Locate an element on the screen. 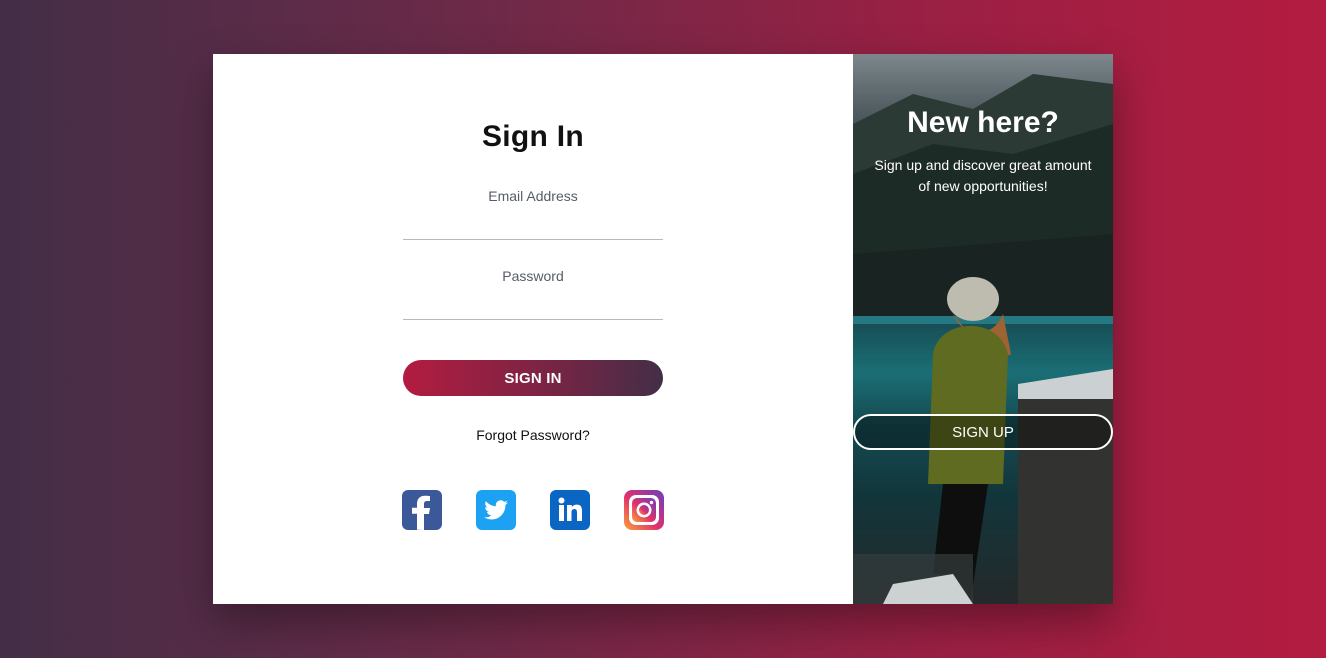 The image size is (1326, 658). email-field-group: Email Address is located at coordinates (533, 214).